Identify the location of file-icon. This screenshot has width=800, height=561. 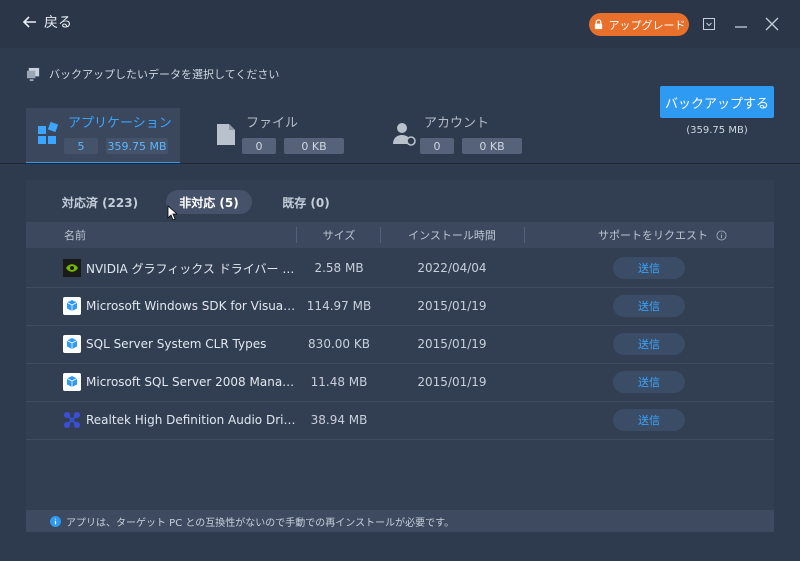
(226, 134).